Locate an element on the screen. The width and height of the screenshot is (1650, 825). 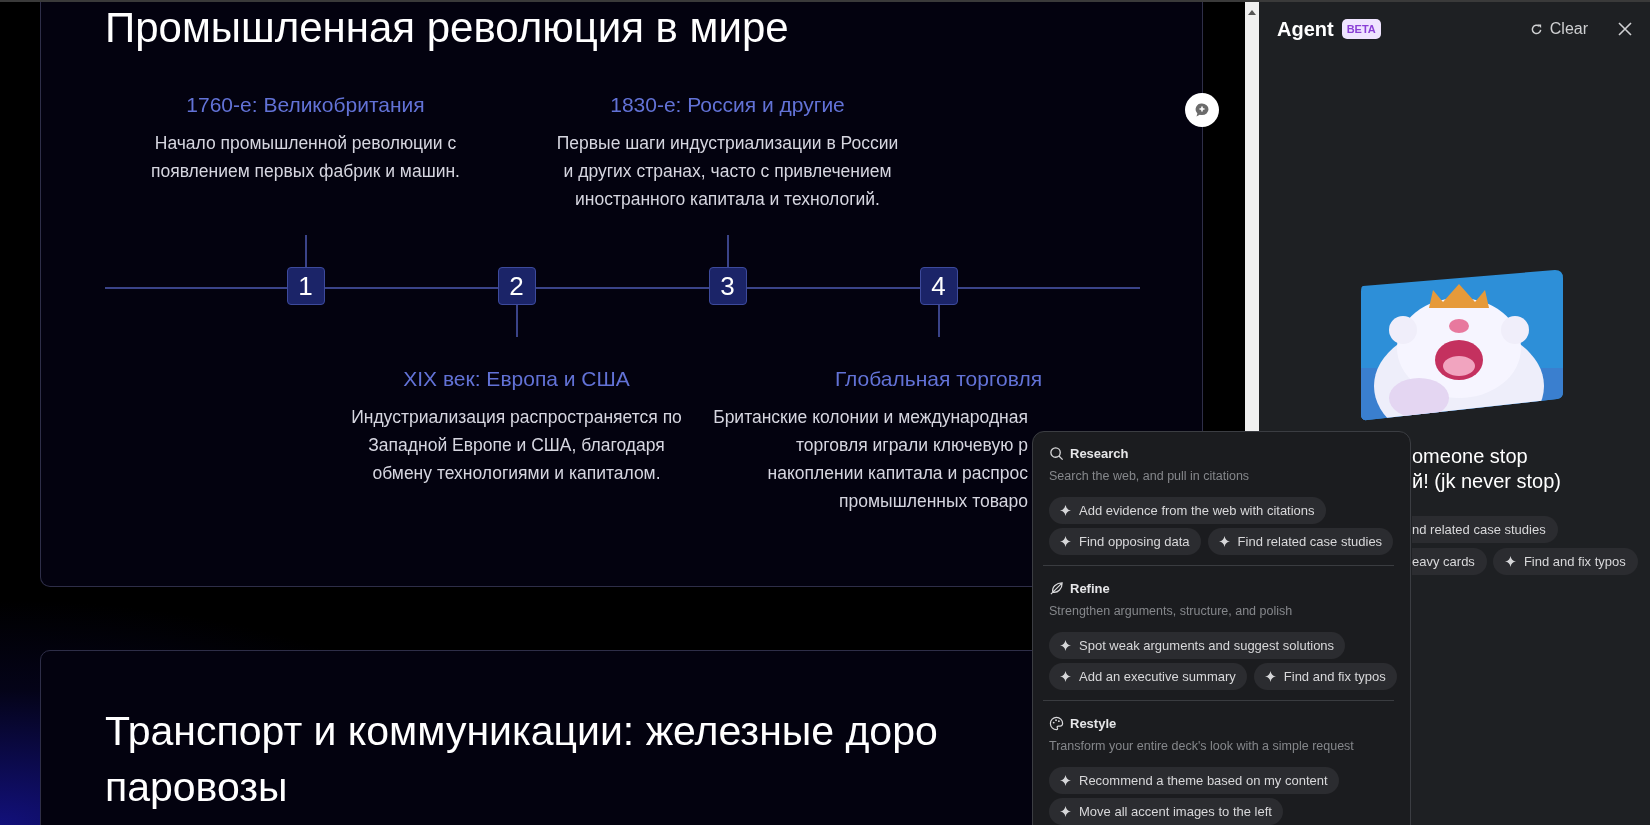
scroll-up-icon is located at coordinates (1252, 12).